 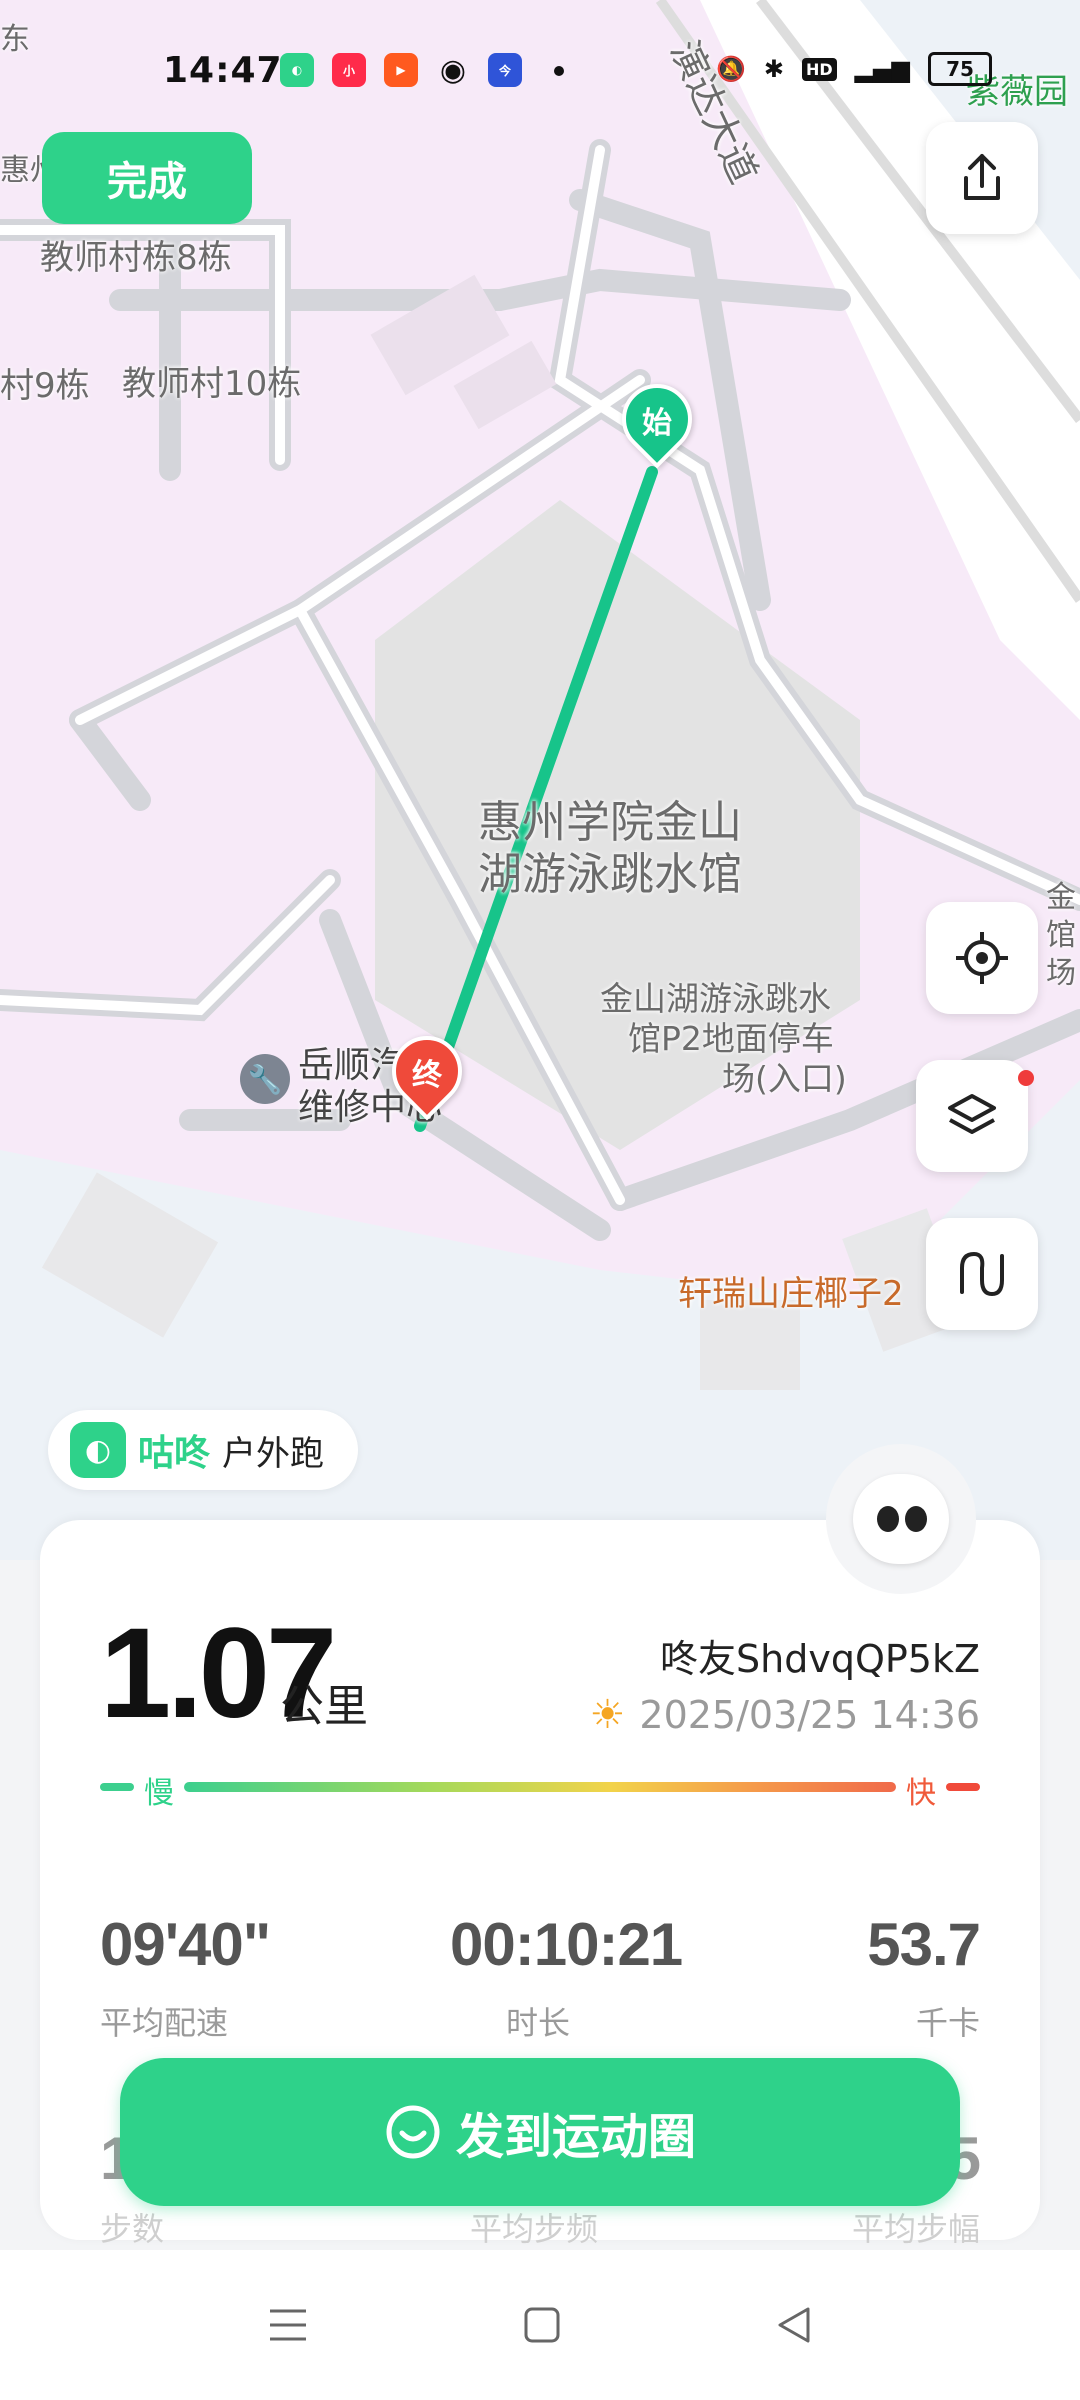 I want to click on distance-unit: 公里, so click(x=324, y=1706).